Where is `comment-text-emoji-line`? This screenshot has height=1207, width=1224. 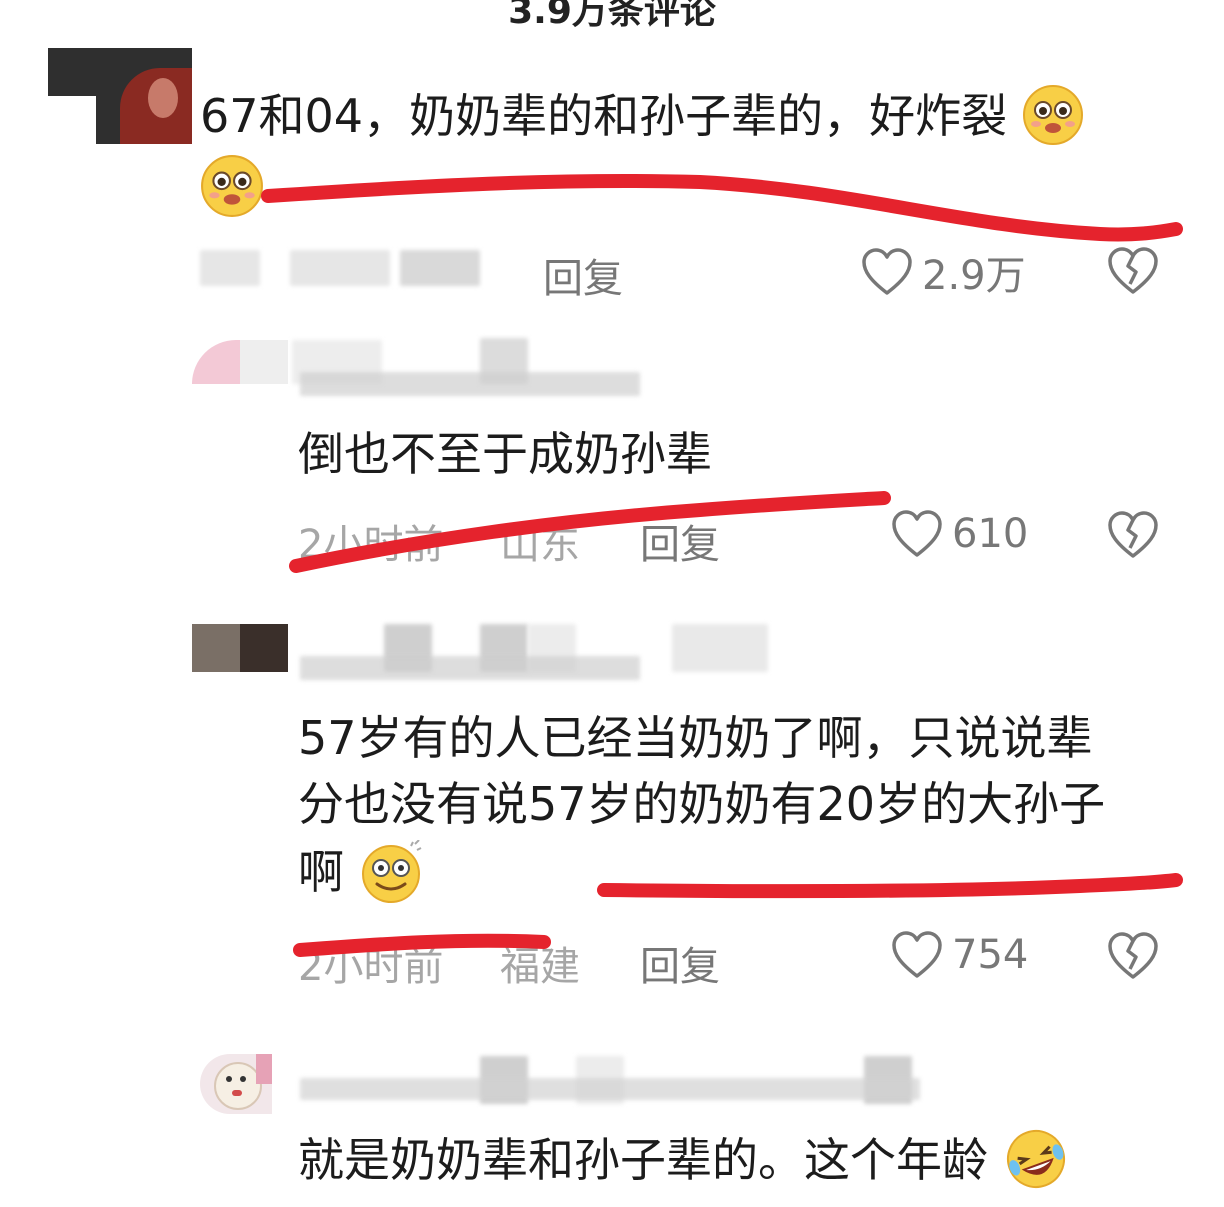
comment-text-emoji-line is located at coordinates (232, 186).